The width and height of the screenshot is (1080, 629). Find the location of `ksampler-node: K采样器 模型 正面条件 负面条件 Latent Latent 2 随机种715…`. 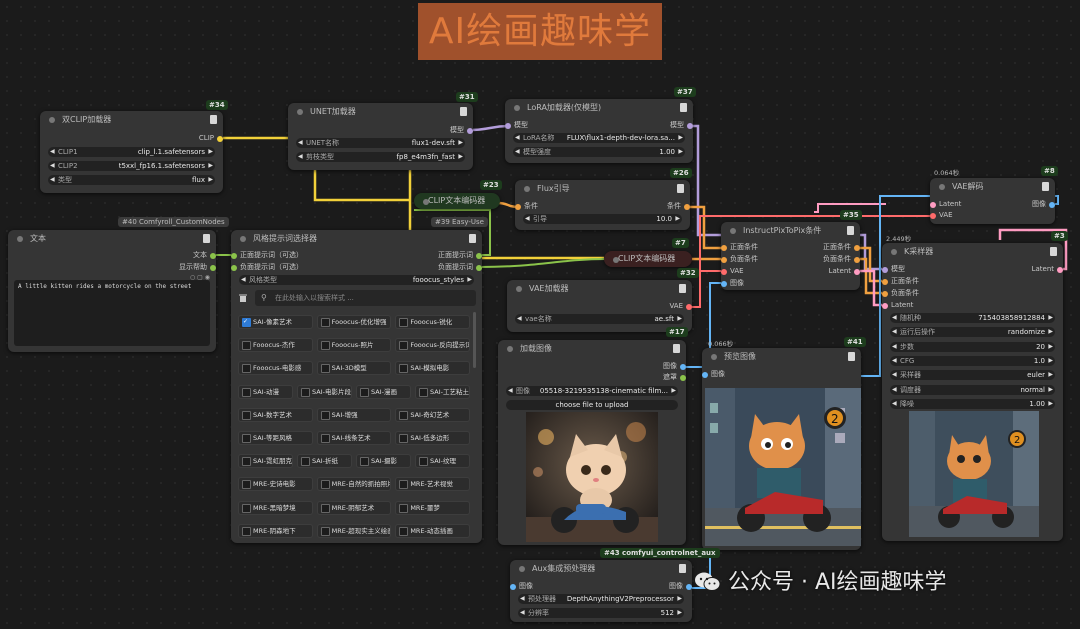

ksampler-node: K采样器 模型 正面条件 负面条件 Latent Latent 2 随机种715… is located at coordinates (972, 392).